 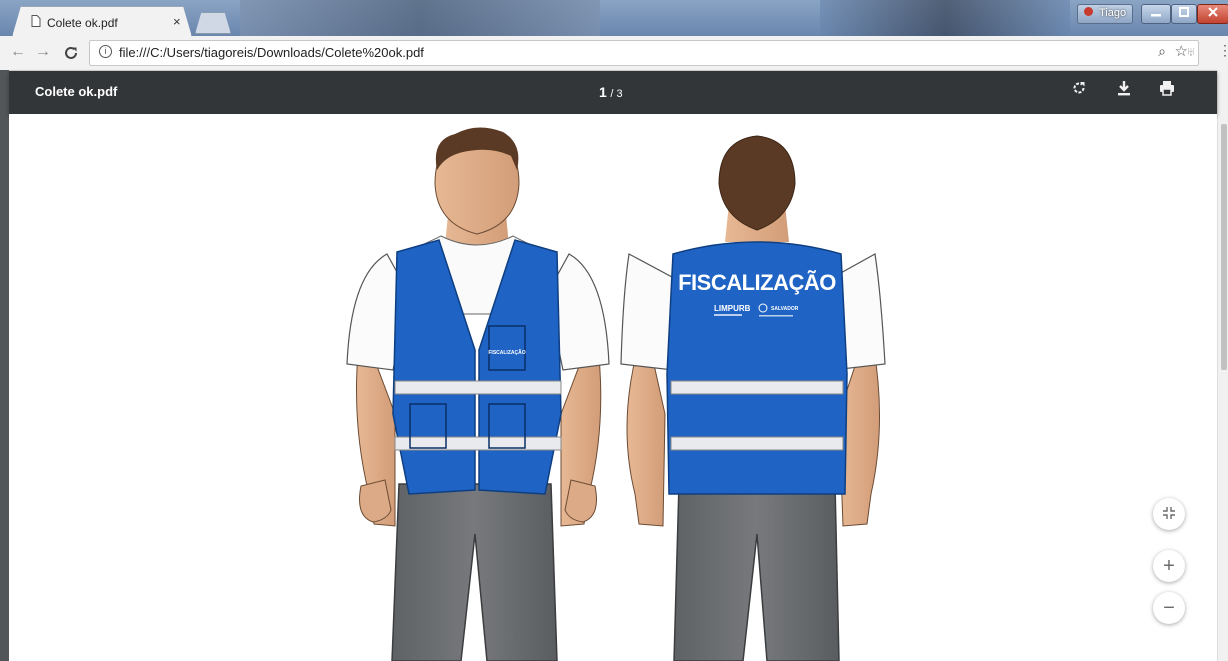 I want to click on restore-icon, so click(x=1184, y=12).